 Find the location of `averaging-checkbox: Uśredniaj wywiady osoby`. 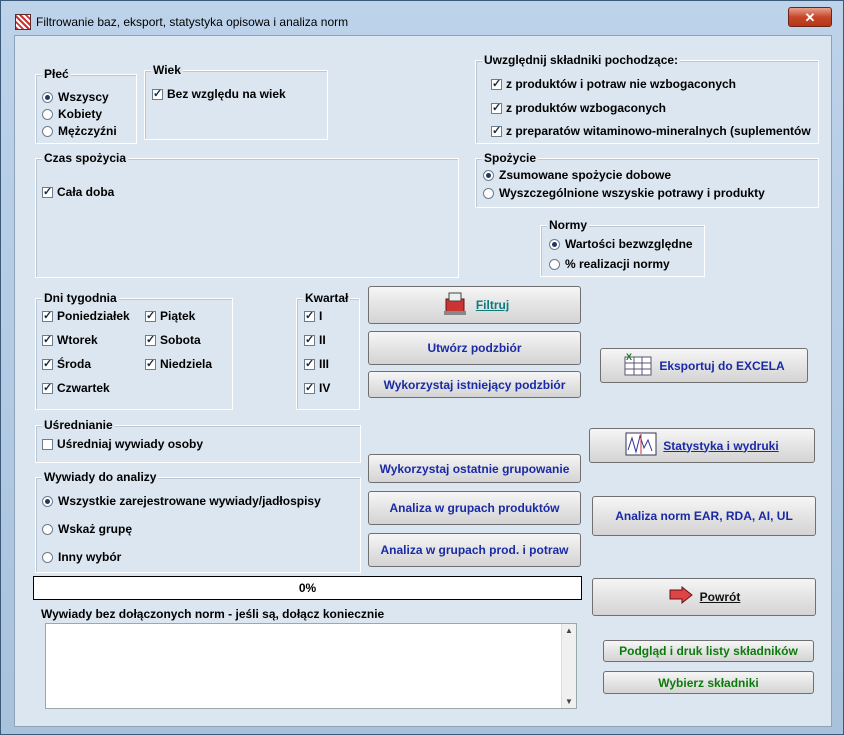

averaging-checkbox: Uśredniaj wywiady osoby is located at coordinates (122, 444).